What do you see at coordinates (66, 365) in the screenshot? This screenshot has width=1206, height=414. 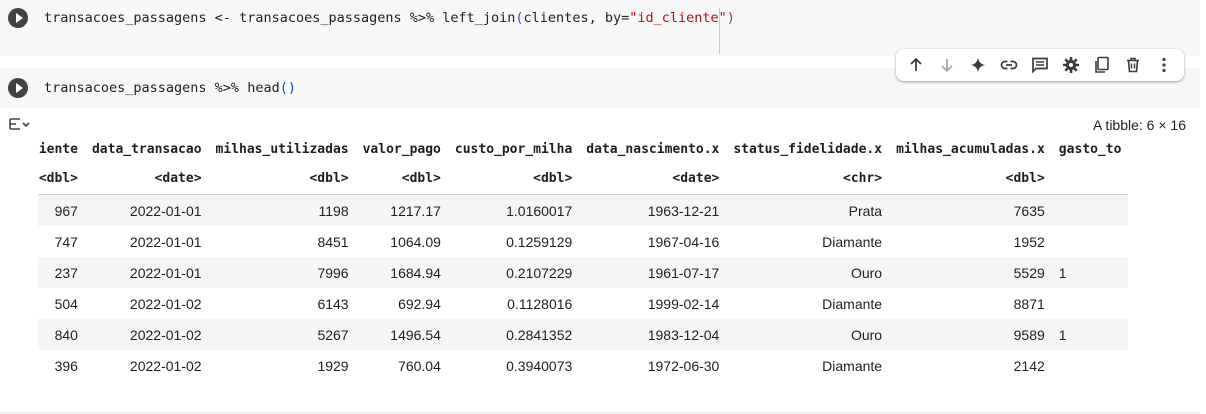 I see `table-cell: 396` at bounding box center [66, 365].